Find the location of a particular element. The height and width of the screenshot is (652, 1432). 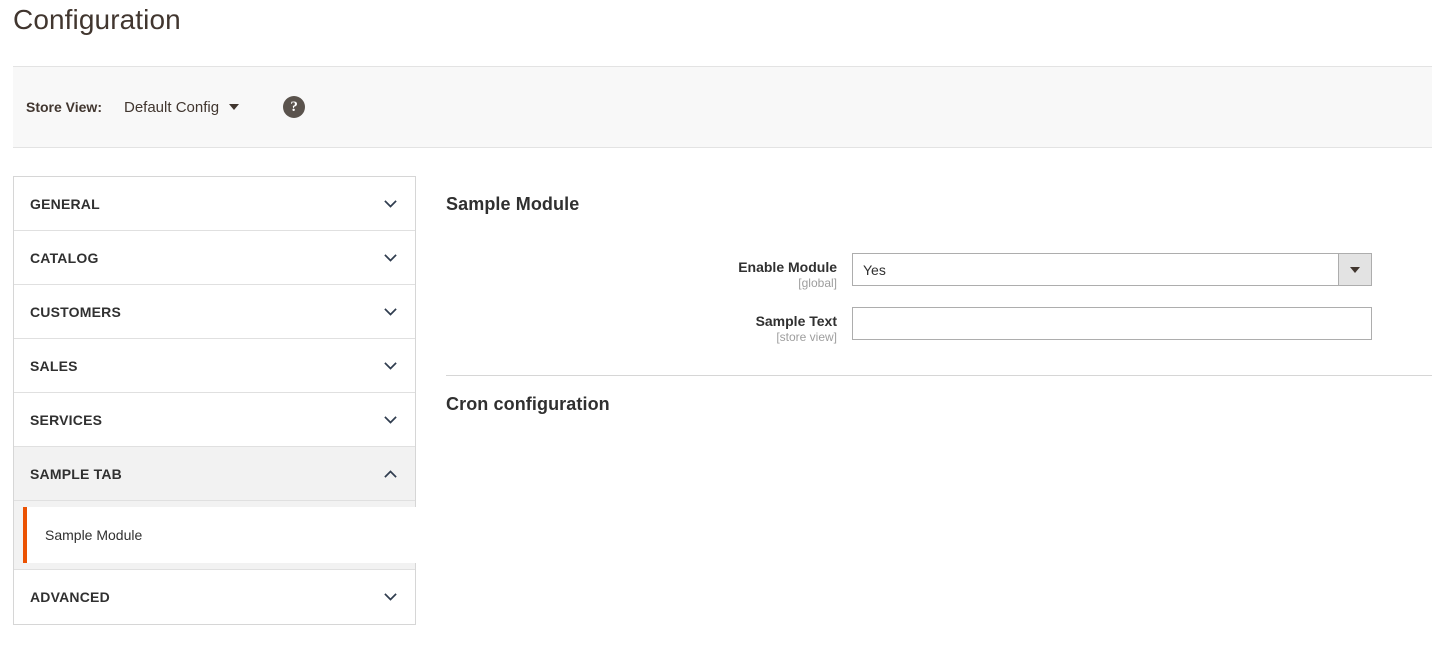

sample-text-input is located at coordinates (1112, 323).